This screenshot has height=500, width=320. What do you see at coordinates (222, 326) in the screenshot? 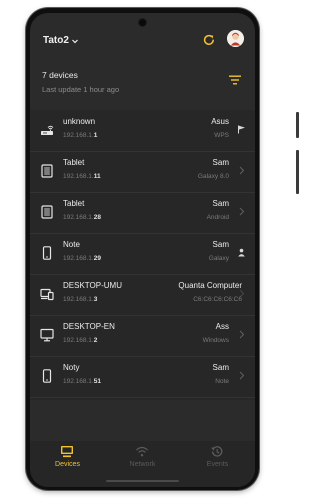
I see `device-vendor: Ass` at bounding box center [222, 326].